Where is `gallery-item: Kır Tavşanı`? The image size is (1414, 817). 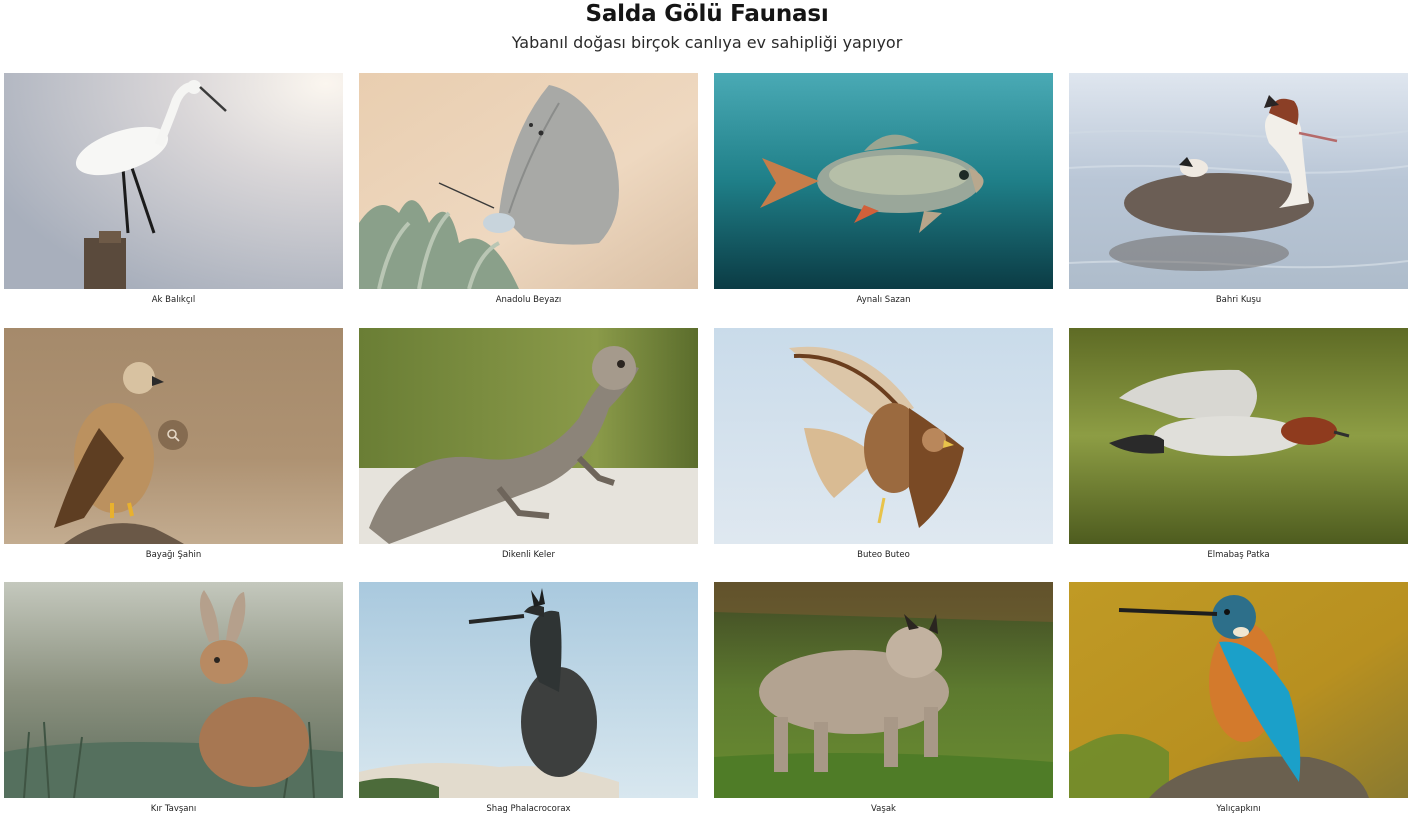 gallery-item: Kır Tavşanı is located at coordinates (173, 699).